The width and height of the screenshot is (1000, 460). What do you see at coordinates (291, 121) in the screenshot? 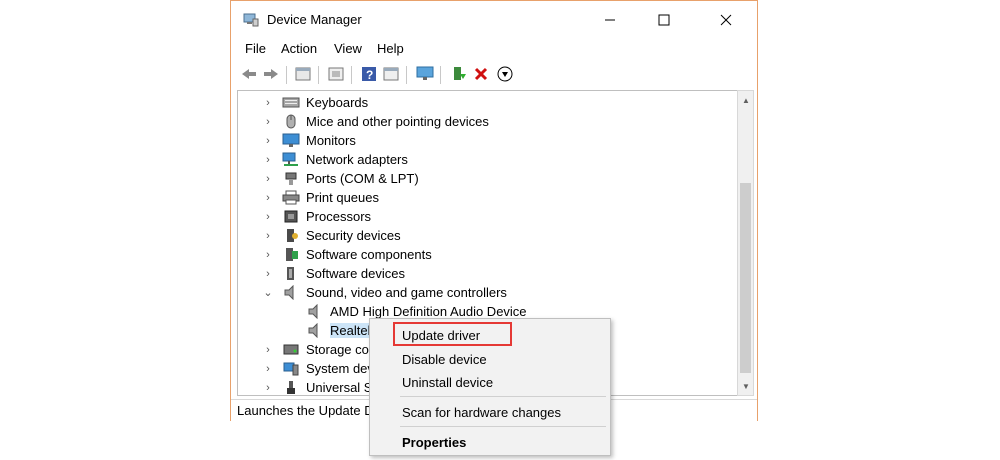
I see `mouse-icon` at bounding box center [291, 121].